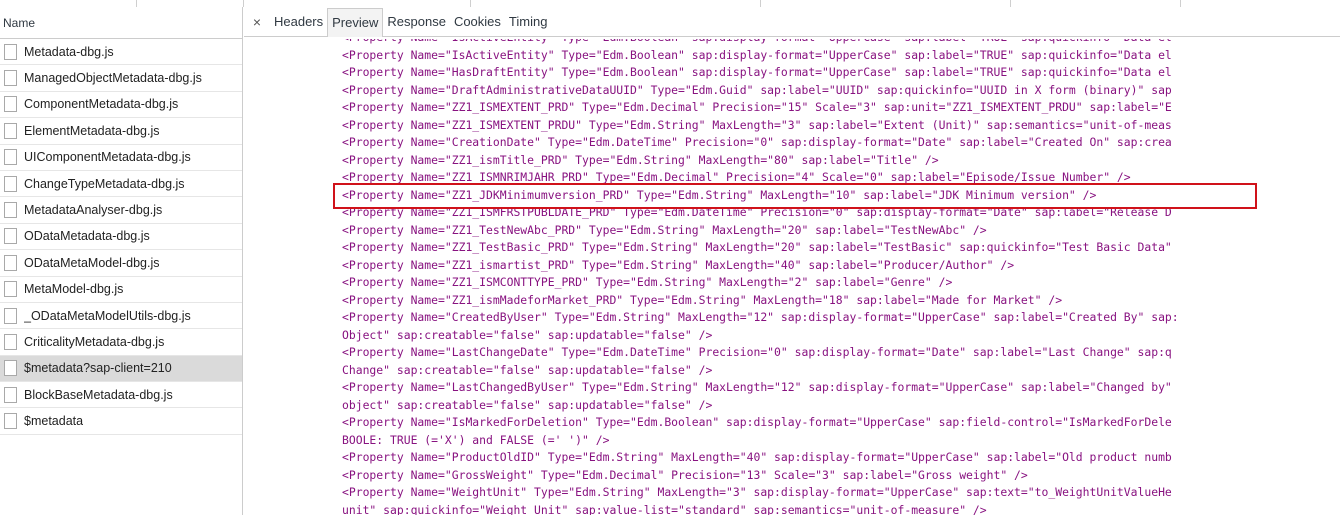 The height and width of the screenshot is (515, 1340). What do you see at coordinates (121, 23) in the screenshot?
I see `name-column-header: Name` at bounding box center [121, 23].